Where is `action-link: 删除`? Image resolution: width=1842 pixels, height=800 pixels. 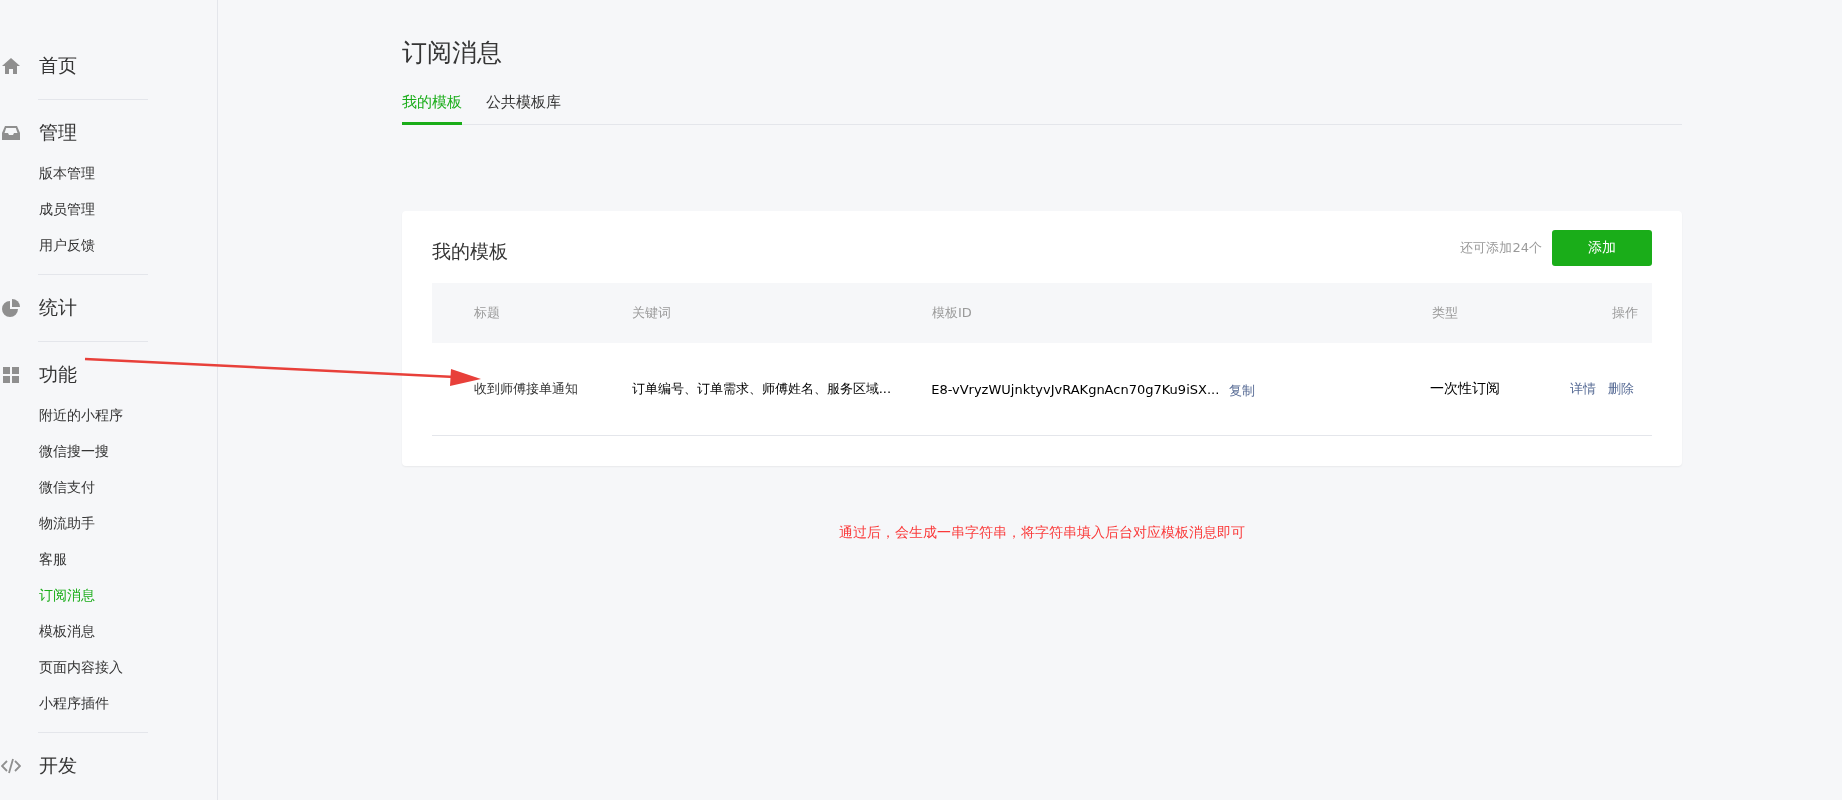 action-link: 删除 is located at coordinates (1621, 389).